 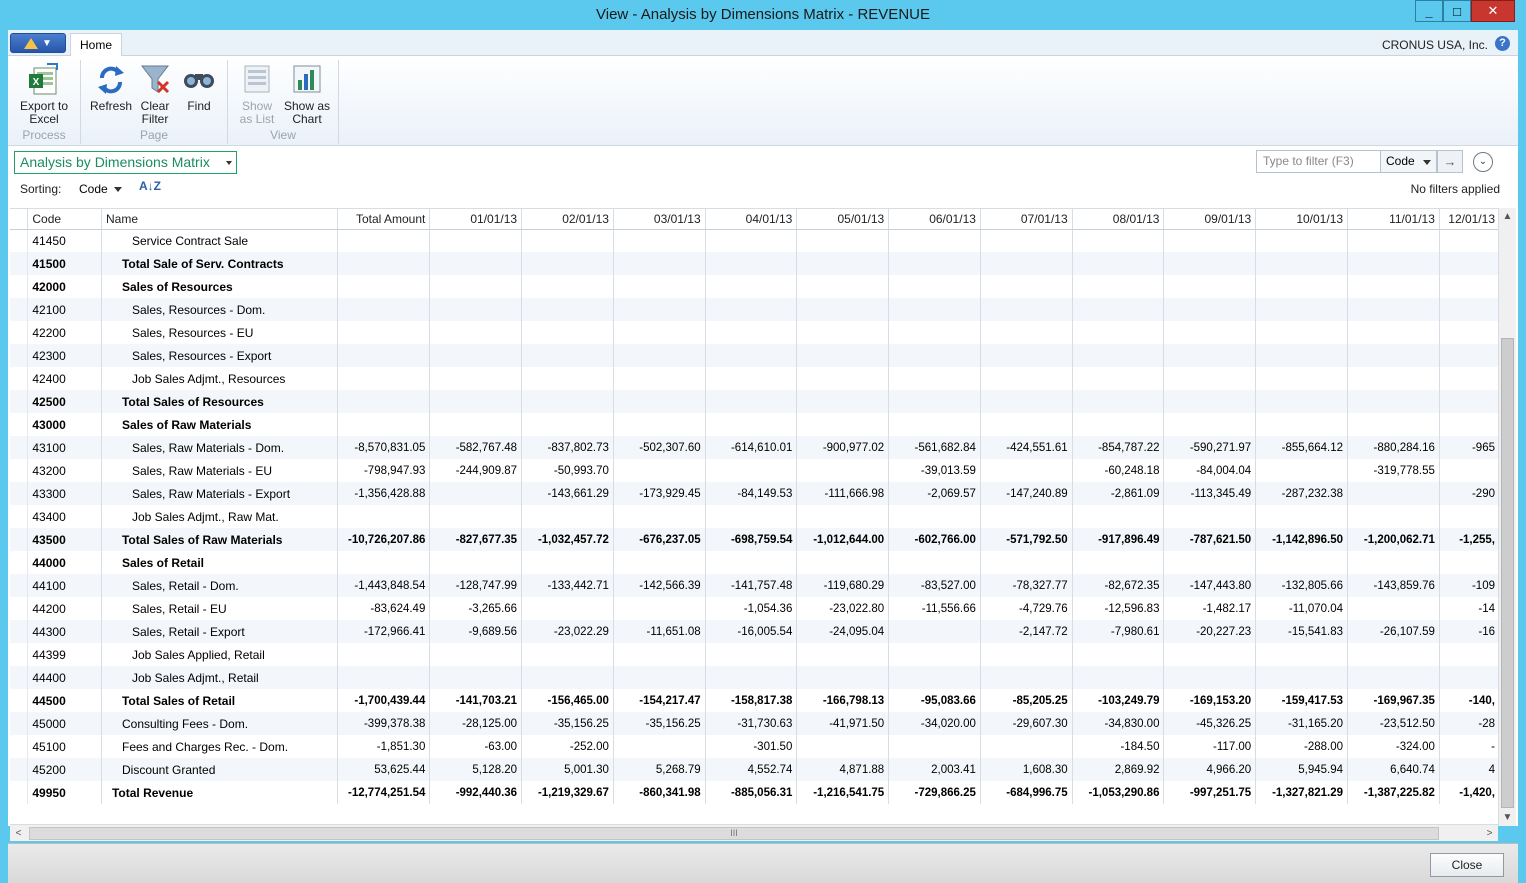 I want to click on period-amount-cell: -31,730.63, so click(x=751, y=723).